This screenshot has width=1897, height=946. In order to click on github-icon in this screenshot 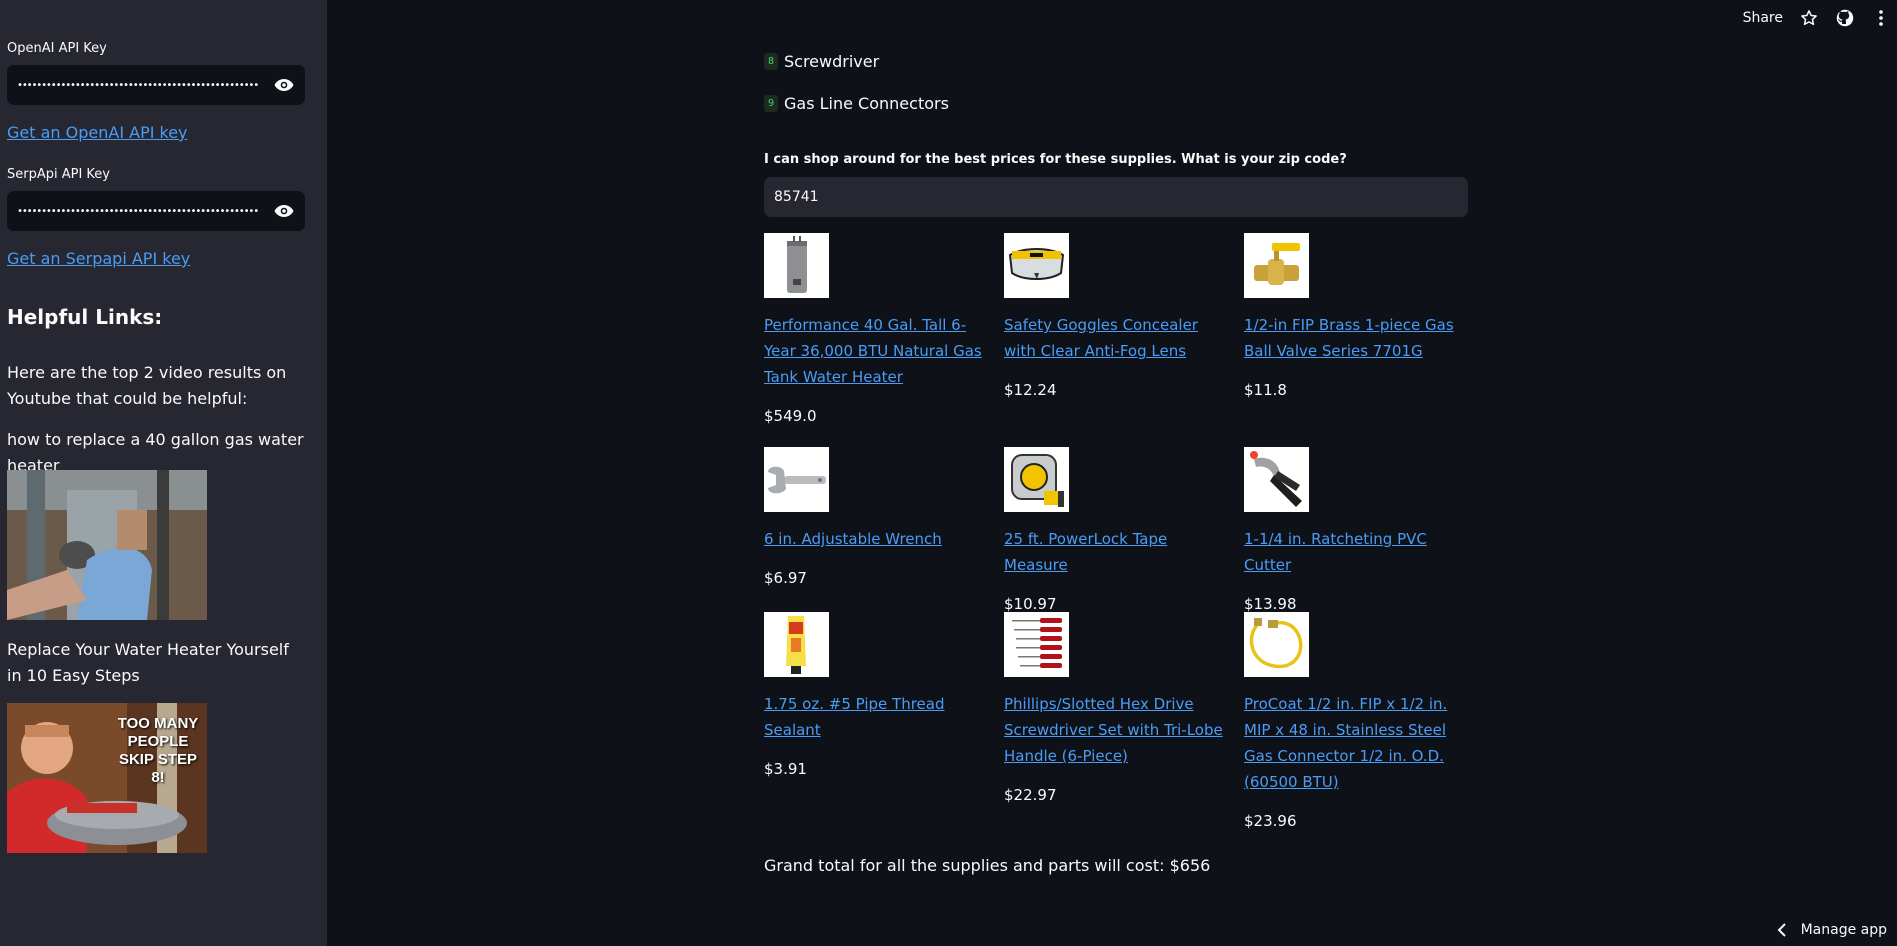, I will do `click(1845, 18)`.